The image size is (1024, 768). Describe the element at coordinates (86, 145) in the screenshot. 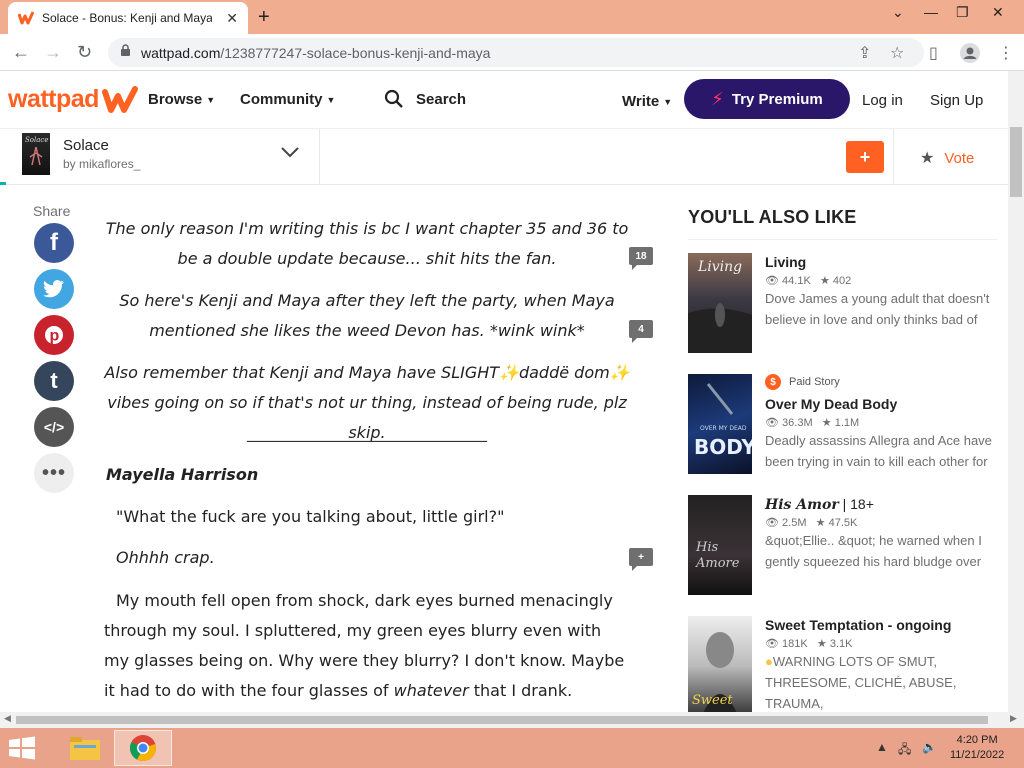

I see `story-title: Solace` at that location.